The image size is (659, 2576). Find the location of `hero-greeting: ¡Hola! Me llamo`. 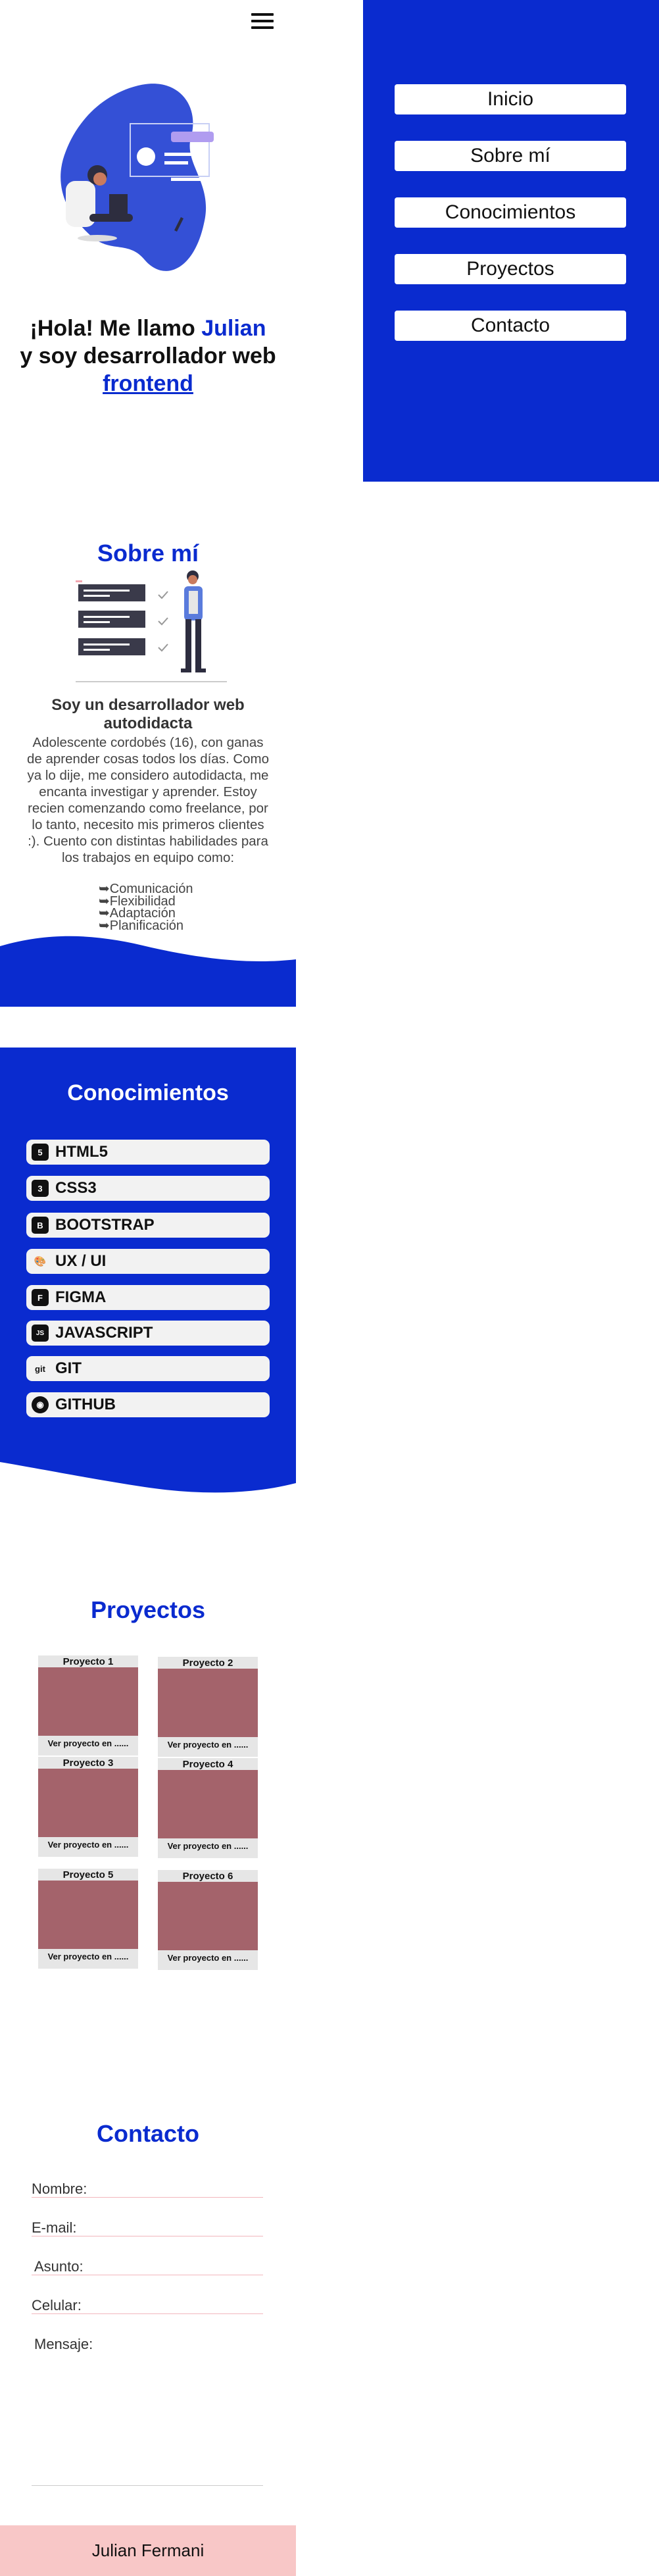

hero-greeting: ¡Hola! Me llamo is located at coordinates (116, 328).